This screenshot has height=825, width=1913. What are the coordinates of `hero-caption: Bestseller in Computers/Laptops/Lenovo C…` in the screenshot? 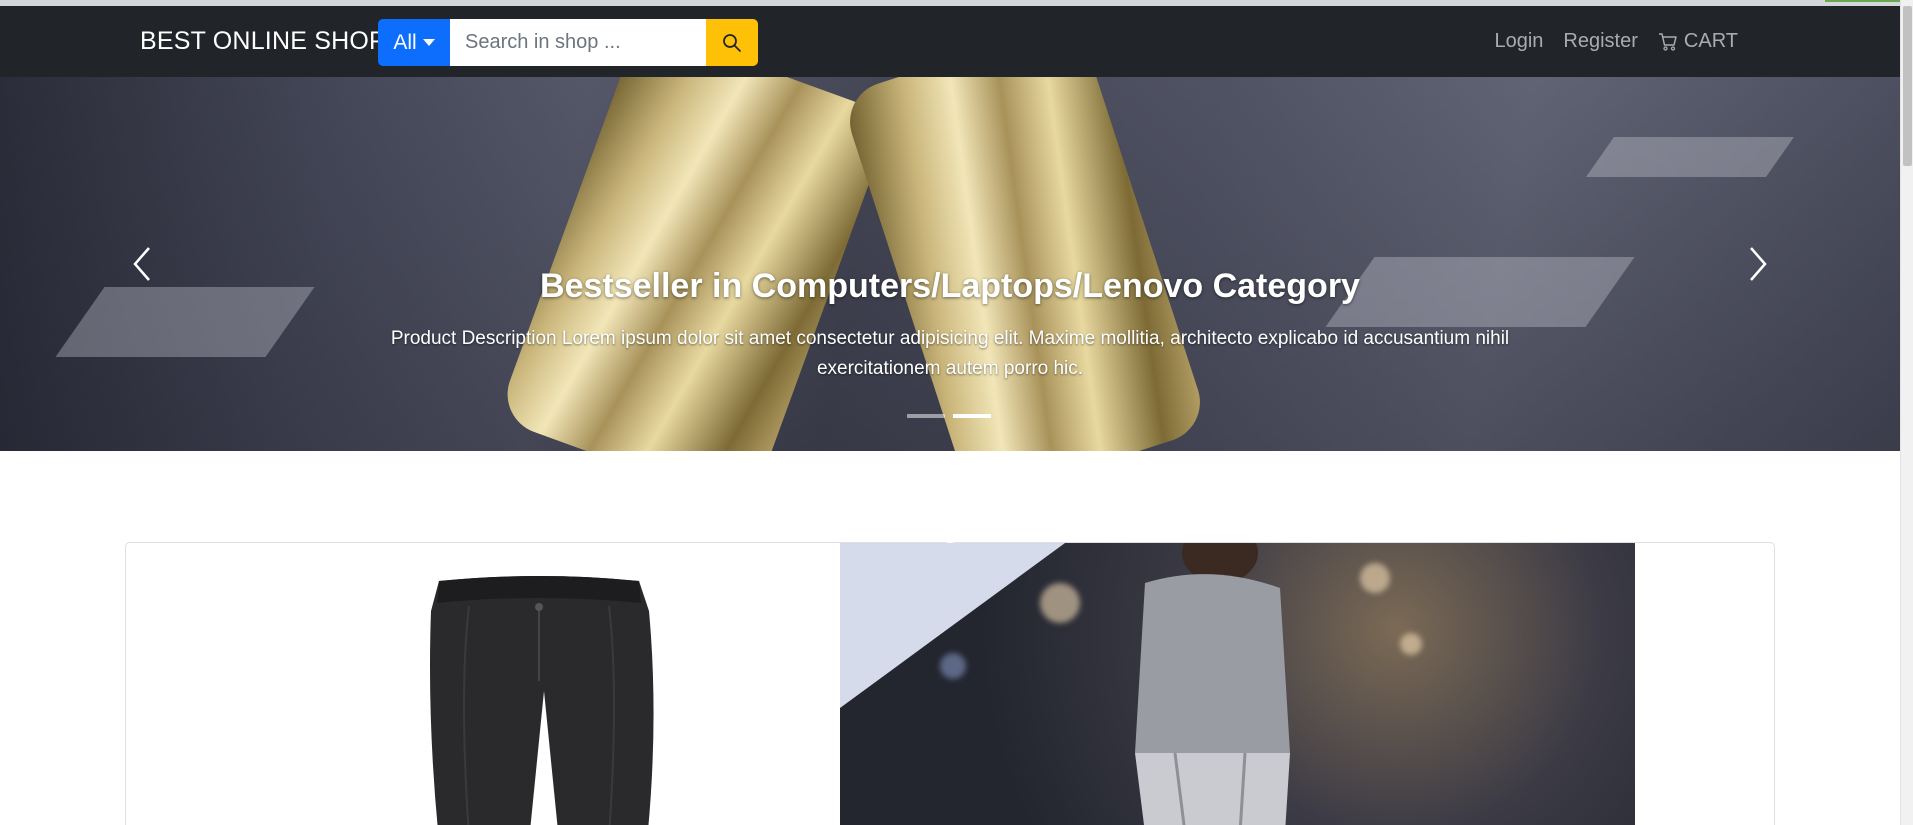 It's located at (950, 325).